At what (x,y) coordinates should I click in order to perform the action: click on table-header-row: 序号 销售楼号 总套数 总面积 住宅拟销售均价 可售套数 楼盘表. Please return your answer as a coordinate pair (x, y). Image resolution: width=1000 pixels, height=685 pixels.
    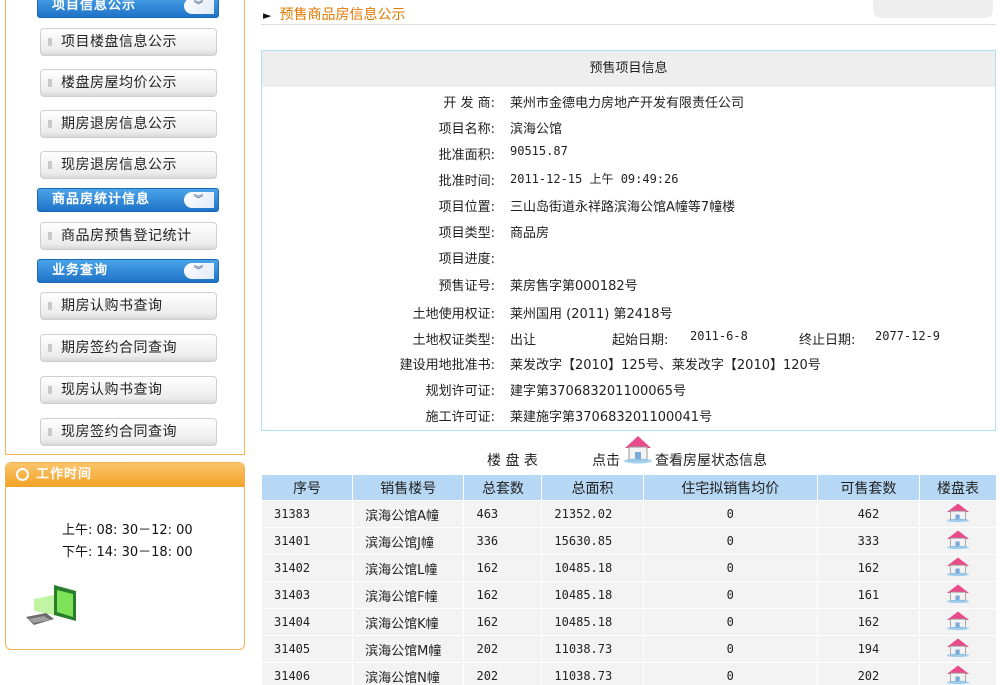
    Looking at the image, I should click on (628, 487).